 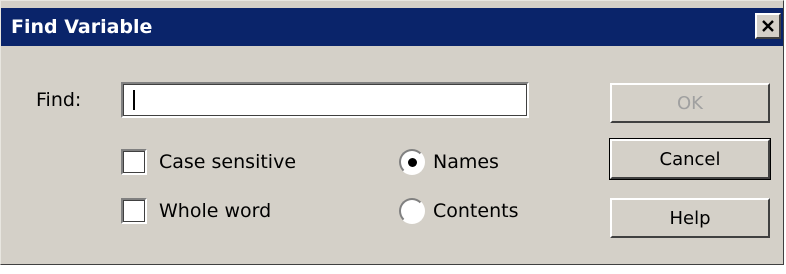 What do you see at coordinates (690, 103) in the screenshot?
I see `ok-button: OK` at bounding box center [690, 103].